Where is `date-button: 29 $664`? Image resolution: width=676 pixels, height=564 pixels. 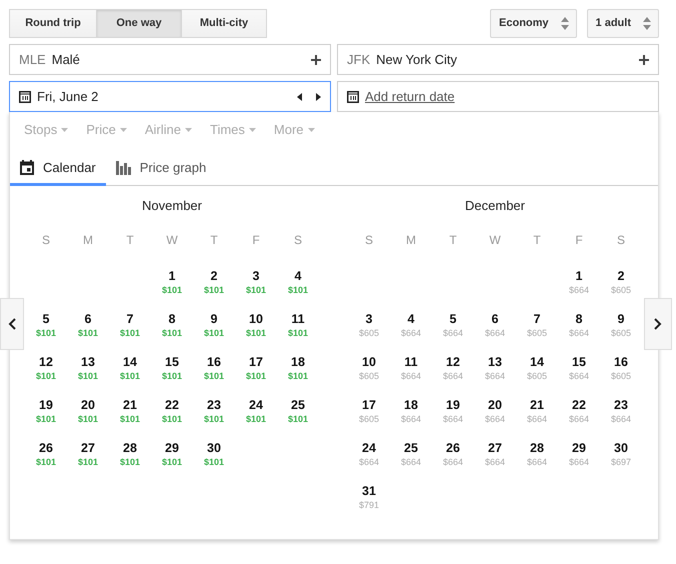 date-button: 29 $664 is located at coordinates (579, 456).